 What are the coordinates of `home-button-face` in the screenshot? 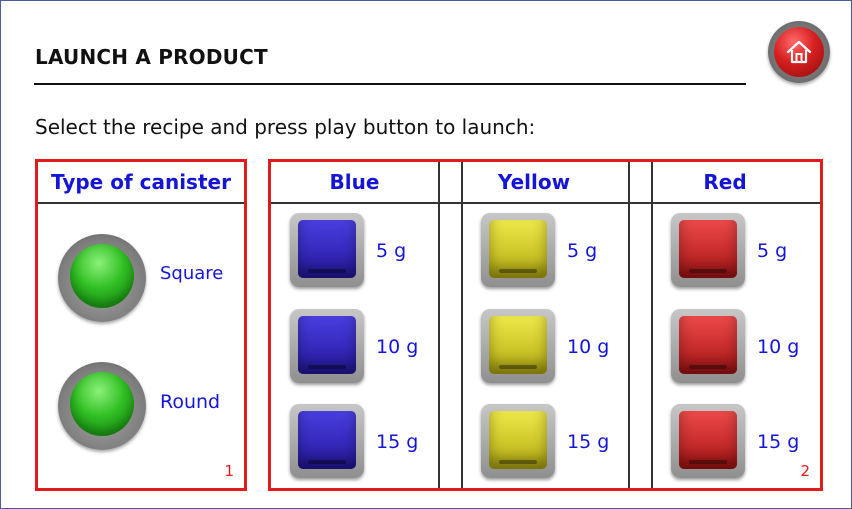 It's located at (799, 52).